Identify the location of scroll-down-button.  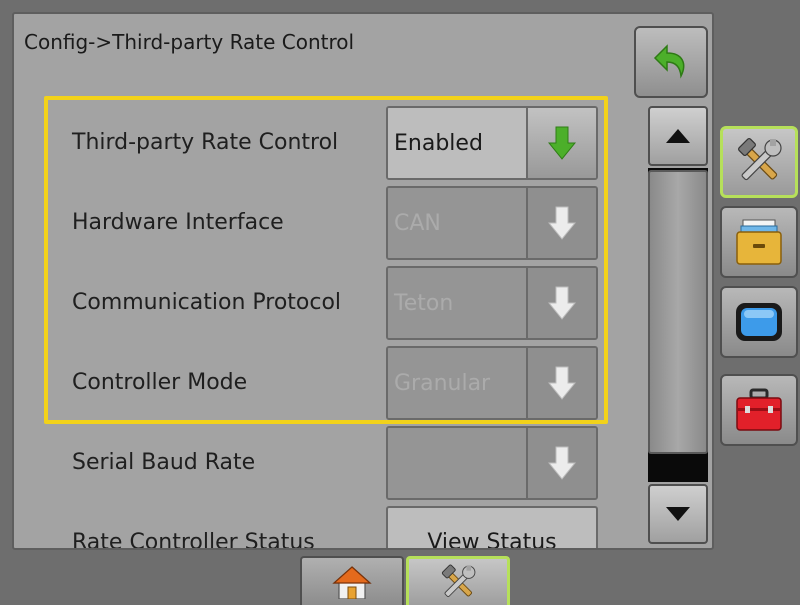
(678, 514).